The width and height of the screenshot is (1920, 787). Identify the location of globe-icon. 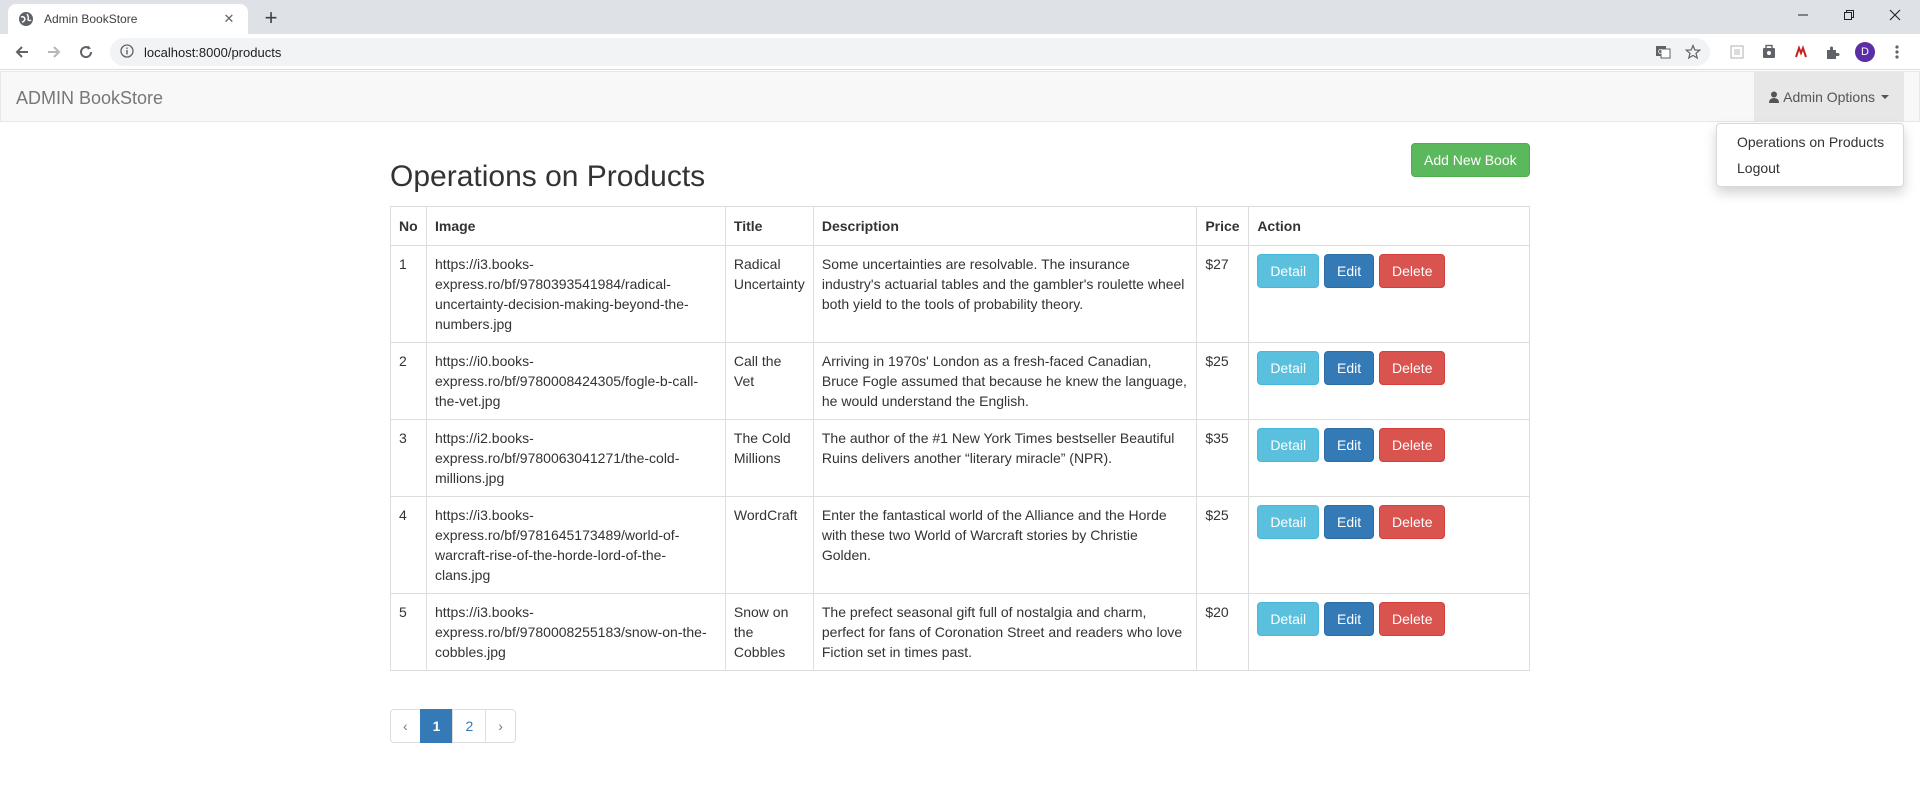
(26, 19).